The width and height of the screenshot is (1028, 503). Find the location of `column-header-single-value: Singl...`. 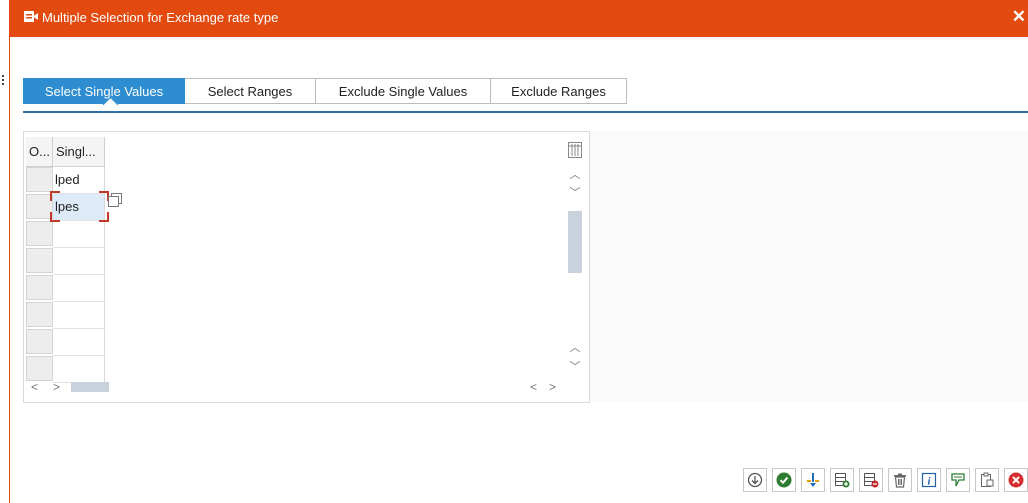

column-header-single-value: Singl... is located at coordinates (79, 152).